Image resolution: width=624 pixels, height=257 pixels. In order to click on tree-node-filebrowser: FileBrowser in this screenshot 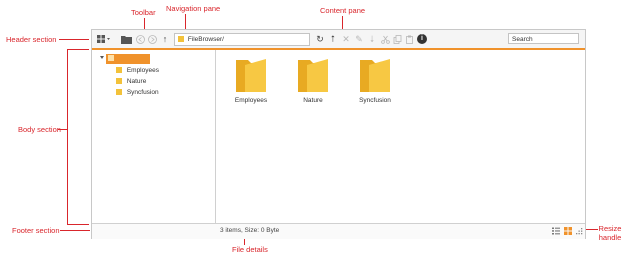, I will do `click(128, 63)`.